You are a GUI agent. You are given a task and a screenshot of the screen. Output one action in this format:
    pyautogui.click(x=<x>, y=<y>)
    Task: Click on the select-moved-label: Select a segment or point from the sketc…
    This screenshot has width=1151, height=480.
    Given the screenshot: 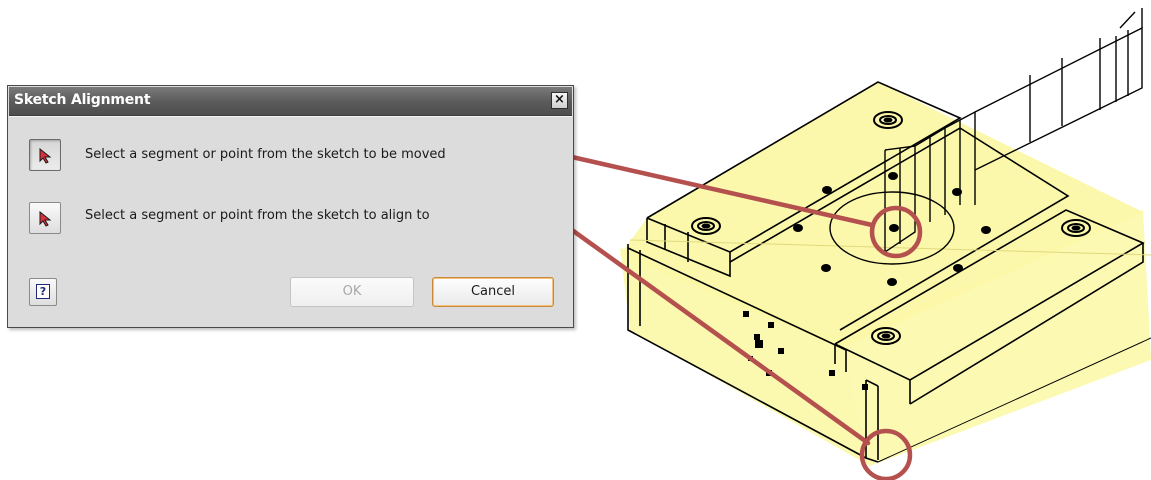 What is the action you would take?
    pyautogui.click(x=265, y=154)
    